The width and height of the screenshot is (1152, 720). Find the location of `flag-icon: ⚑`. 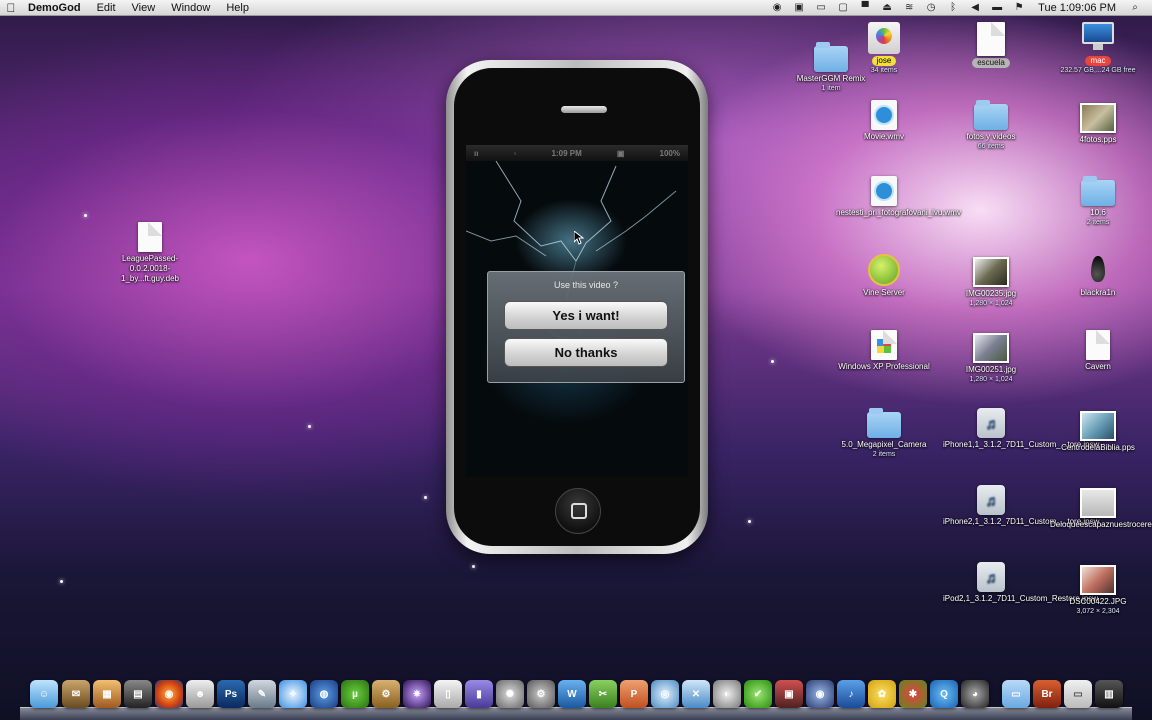

flag-icon: ⚑ is located at coordinates (1019, 7).